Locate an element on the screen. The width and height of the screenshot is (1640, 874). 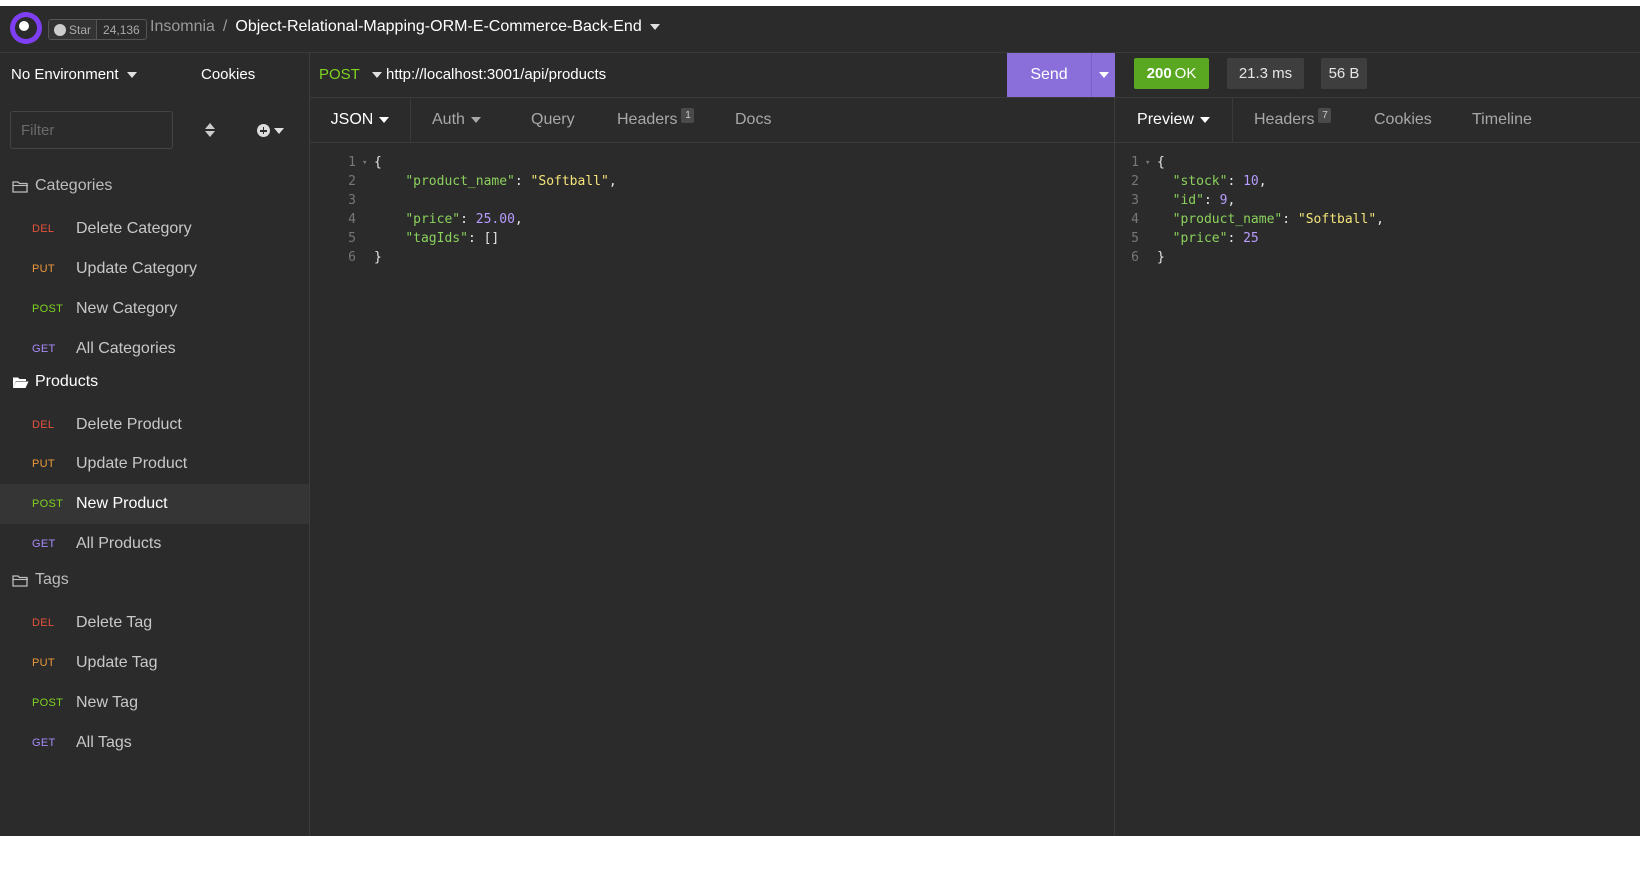
send-button: Send is located at coordinates (1049, 75).